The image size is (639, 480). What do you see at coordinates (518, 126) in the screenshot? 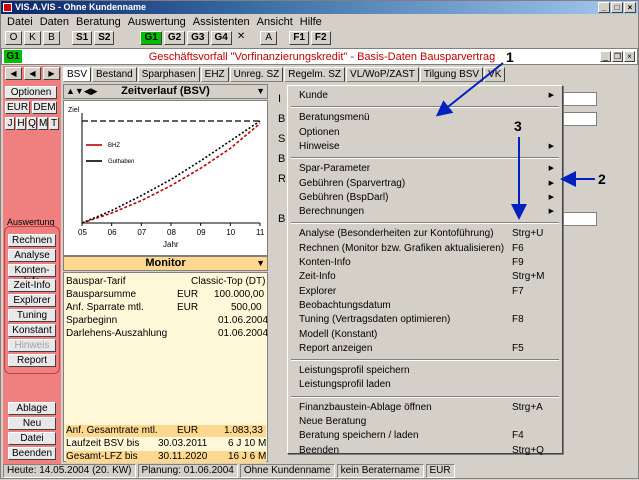
I see `annotation-label-3: 3` at bounding box center [518, 126].